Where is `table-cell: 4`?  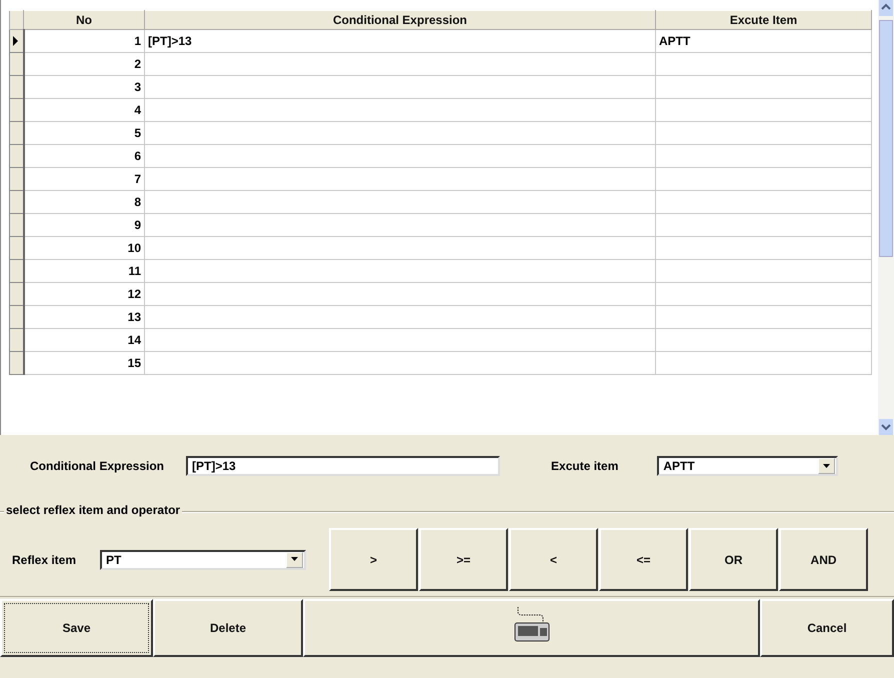 table-cell: 4 is located at coordinates (84, 110).